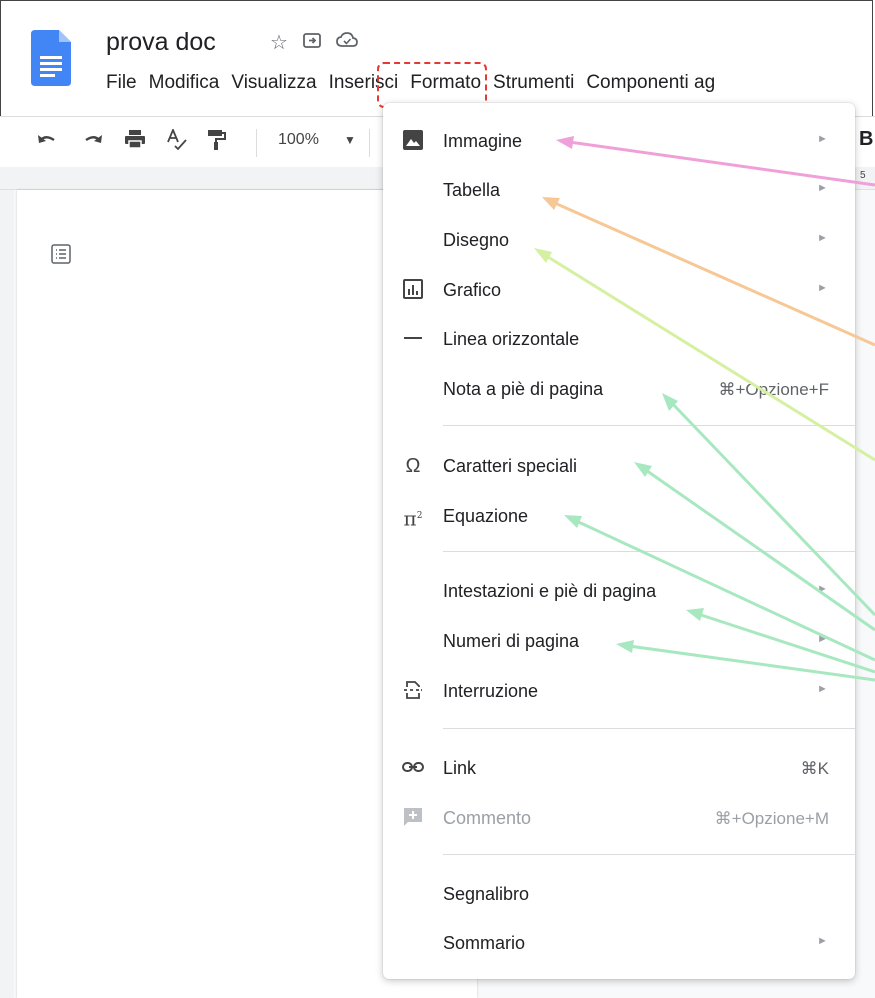 The height and width of the screenshot is (998, 875). I want to click on menu-item-tabella: Tabella ►, so click(619, 190).